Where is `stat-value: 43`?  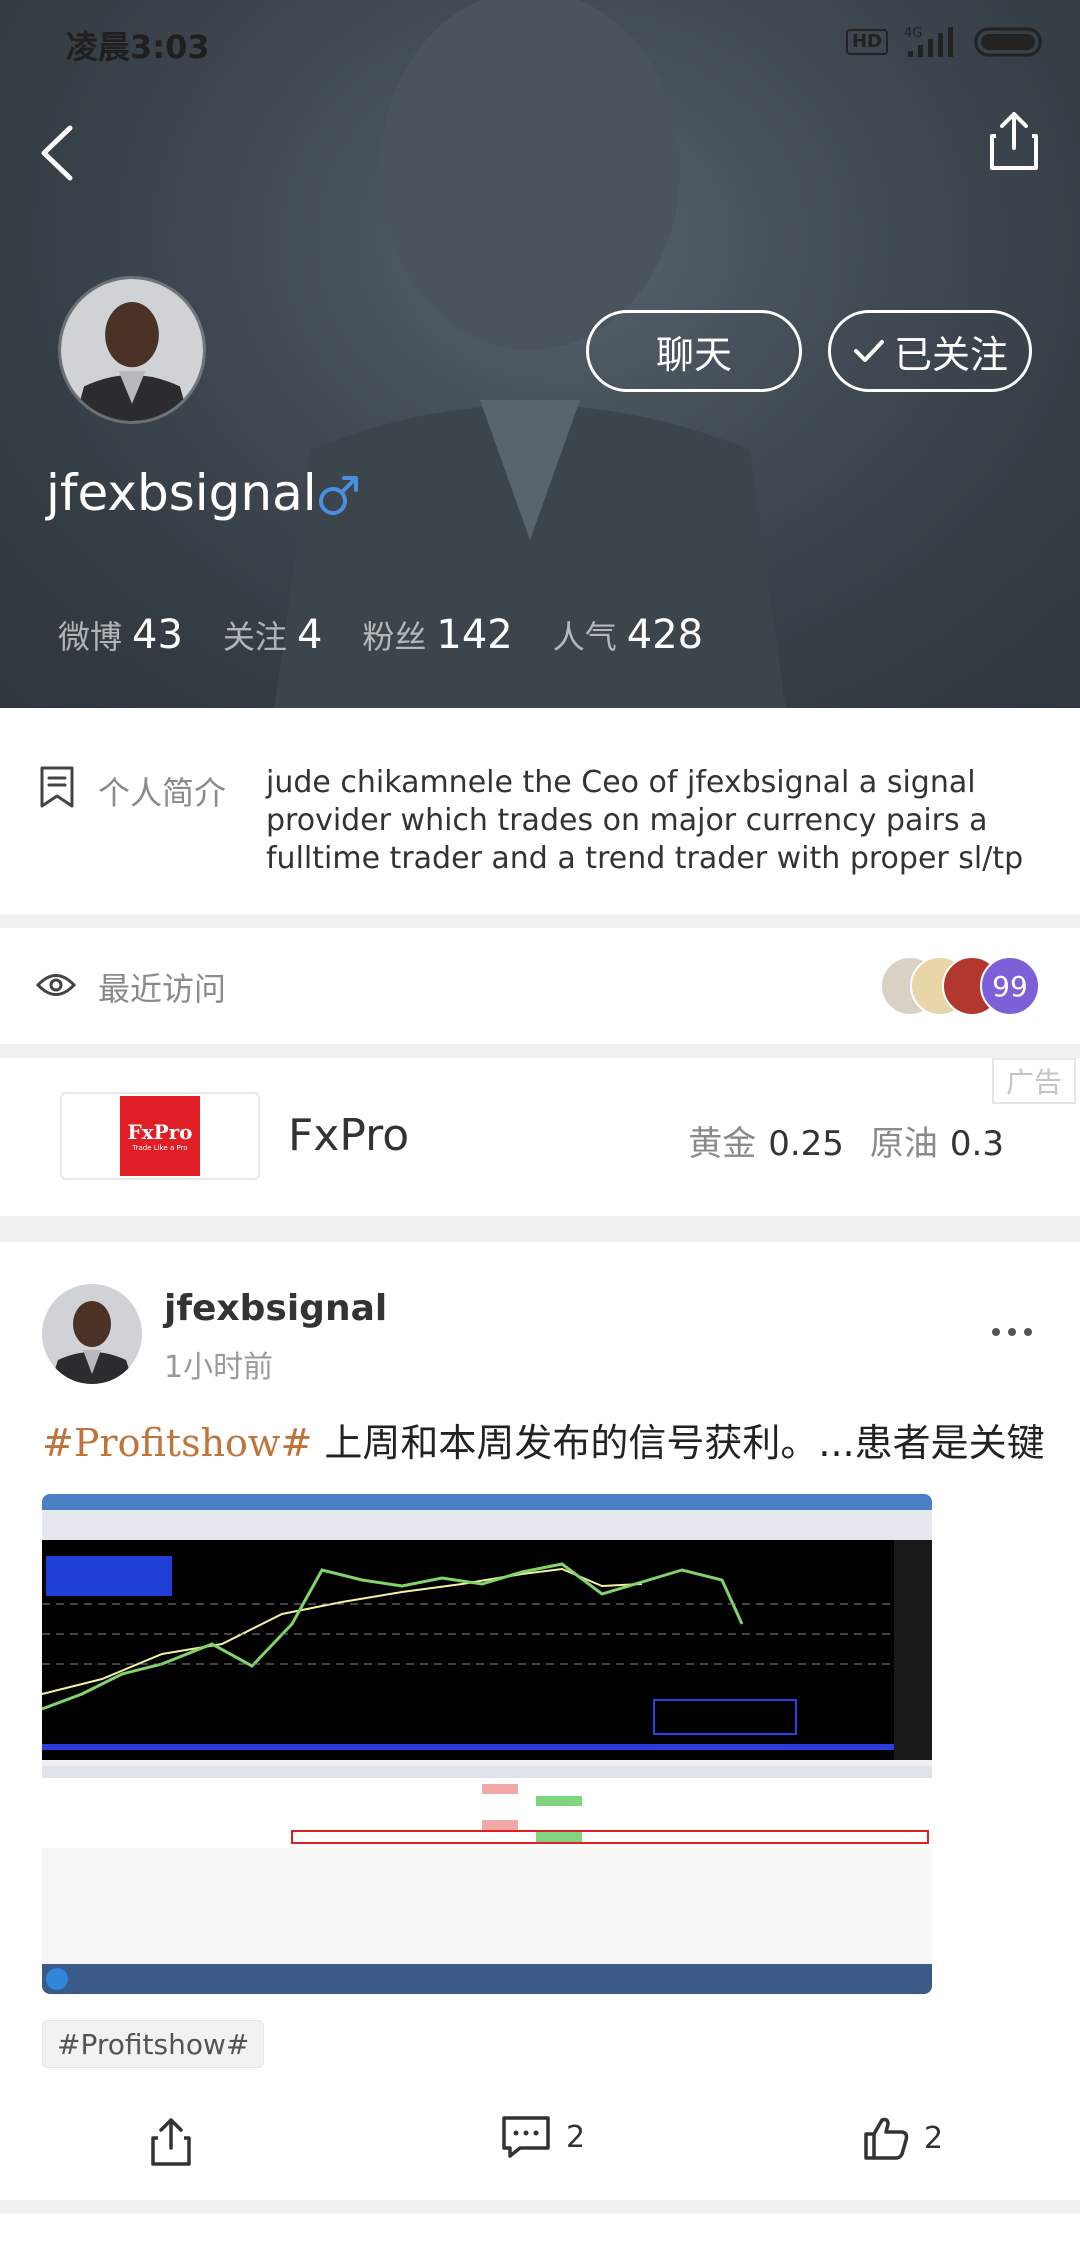
stat-value: 43 is located at coordinates (157, 635).